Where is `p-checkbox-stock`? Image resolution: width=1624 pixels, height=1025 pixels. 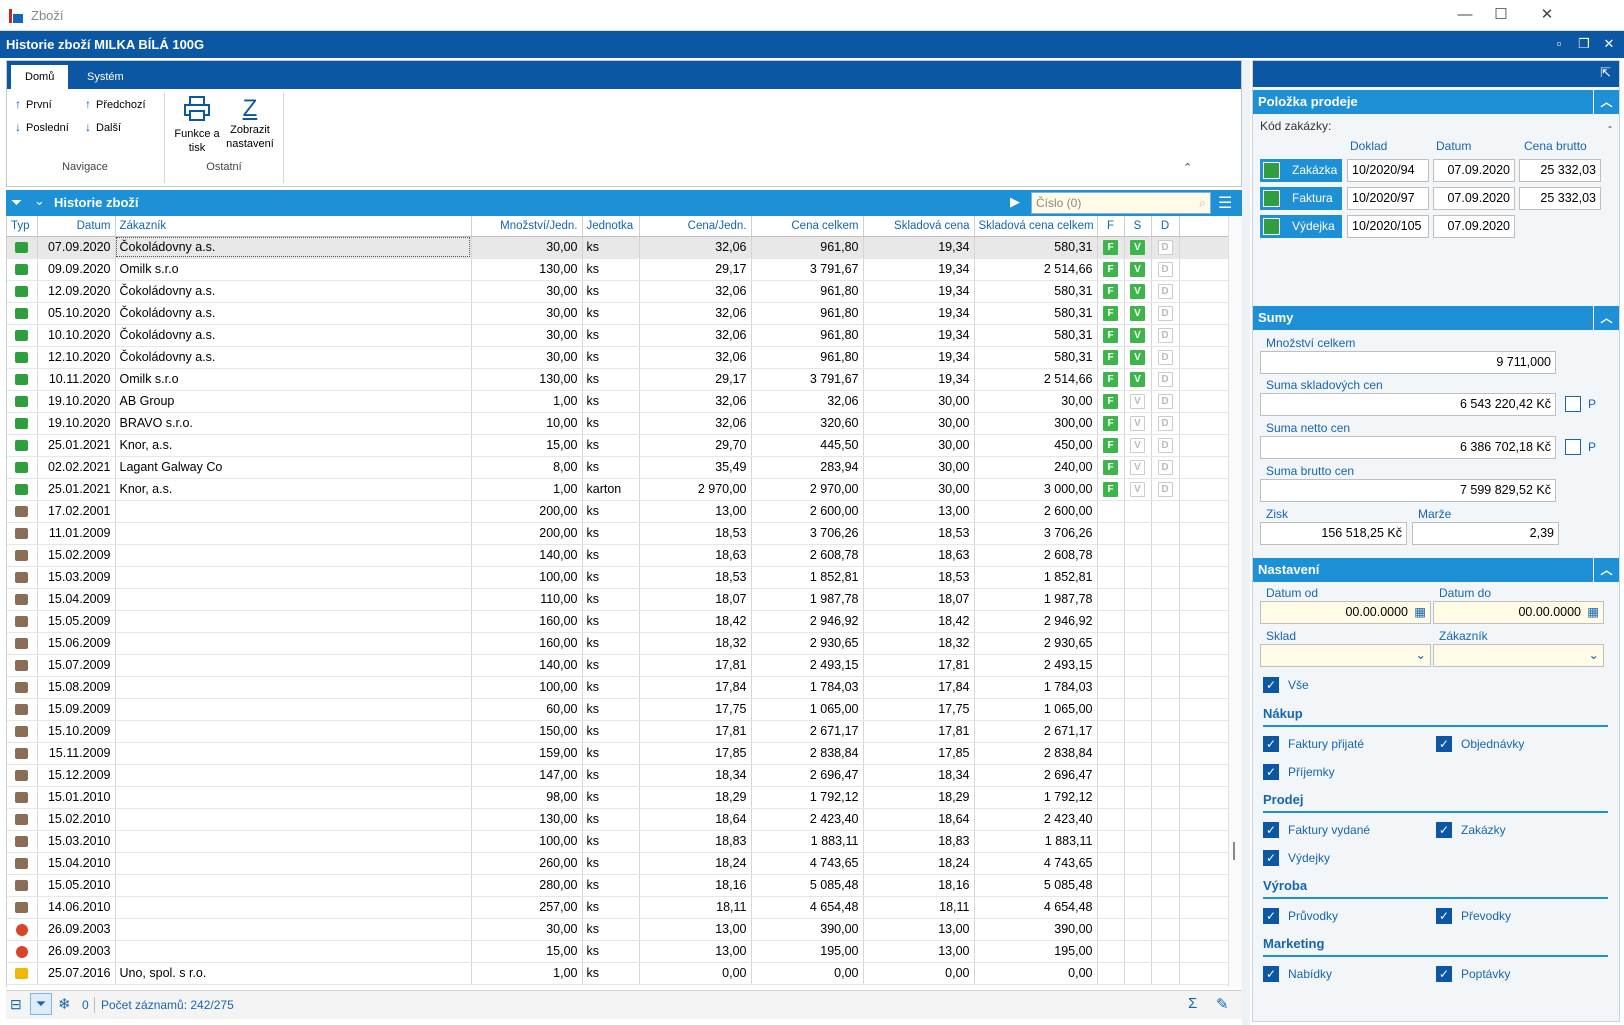
p-checkbox-stock is located at coordinates (1573, 404).